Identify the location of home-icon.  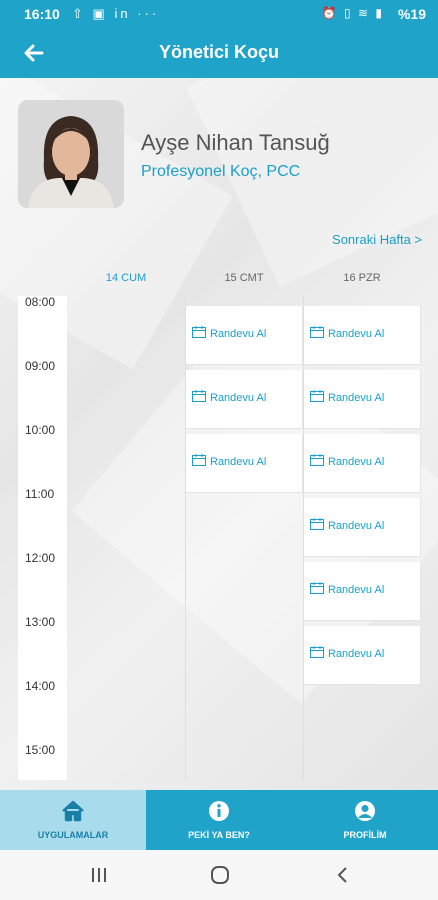
(73, 811).